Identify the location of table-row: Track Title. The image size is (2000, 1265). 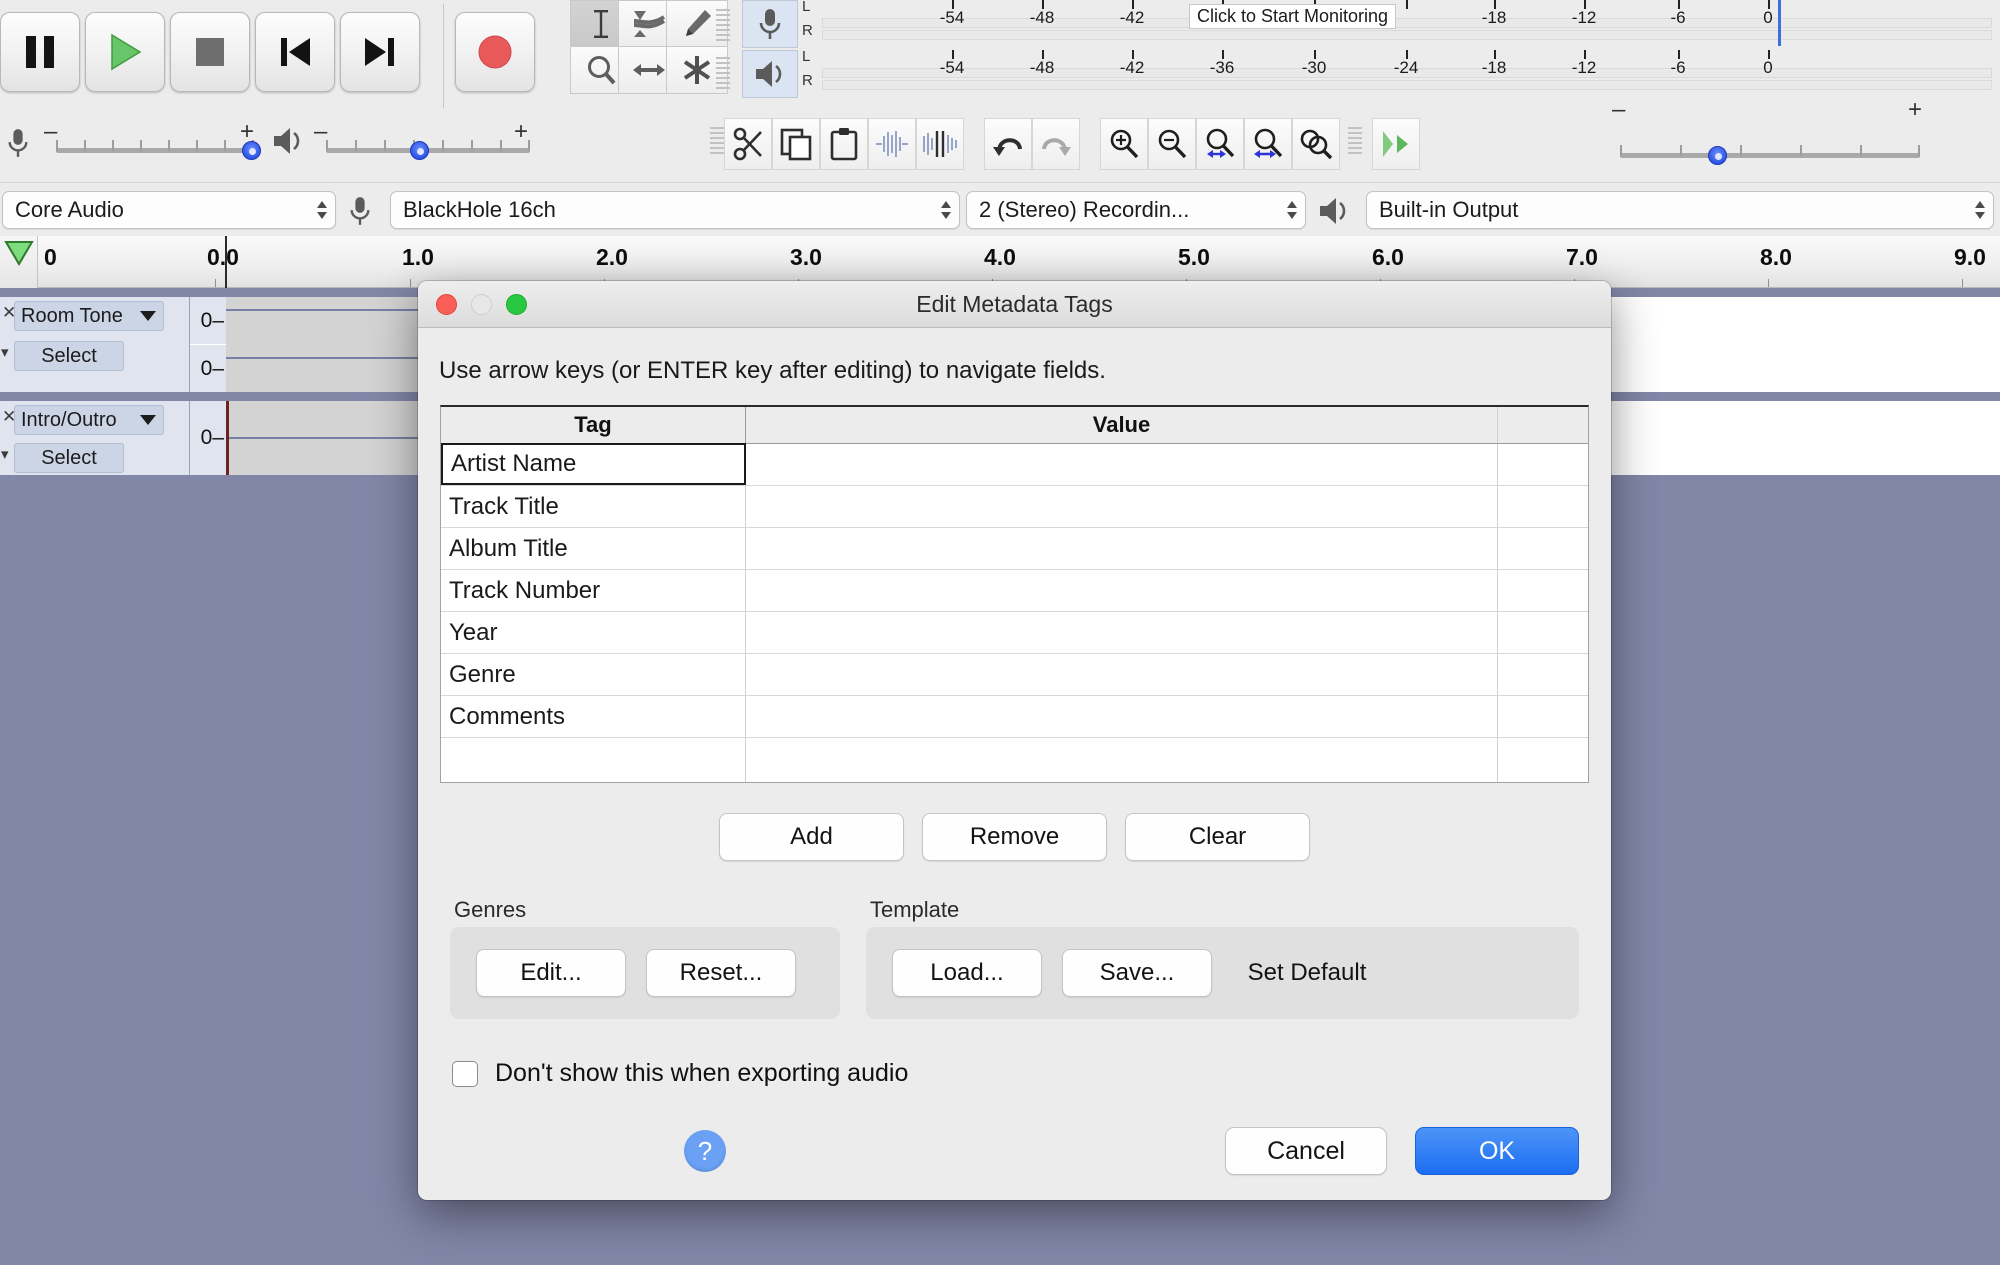
(1014, 507).